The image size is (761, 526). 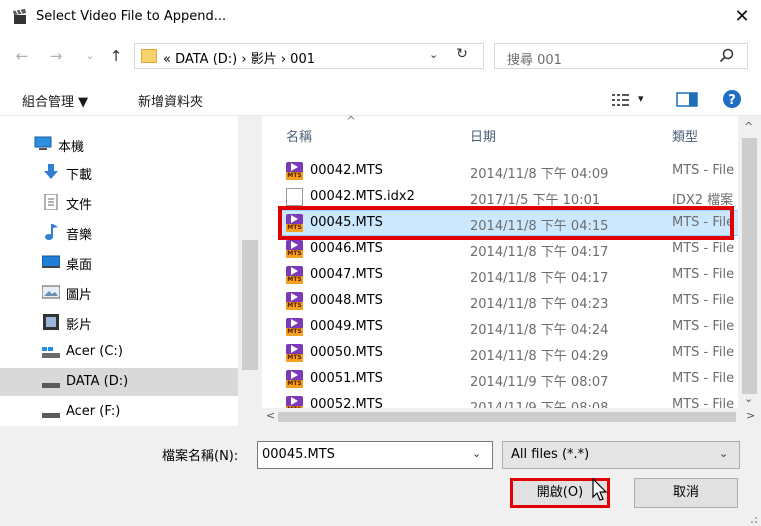 I want to click on filename-label: 檔案名稱(N):, so click(x=200, y=456).